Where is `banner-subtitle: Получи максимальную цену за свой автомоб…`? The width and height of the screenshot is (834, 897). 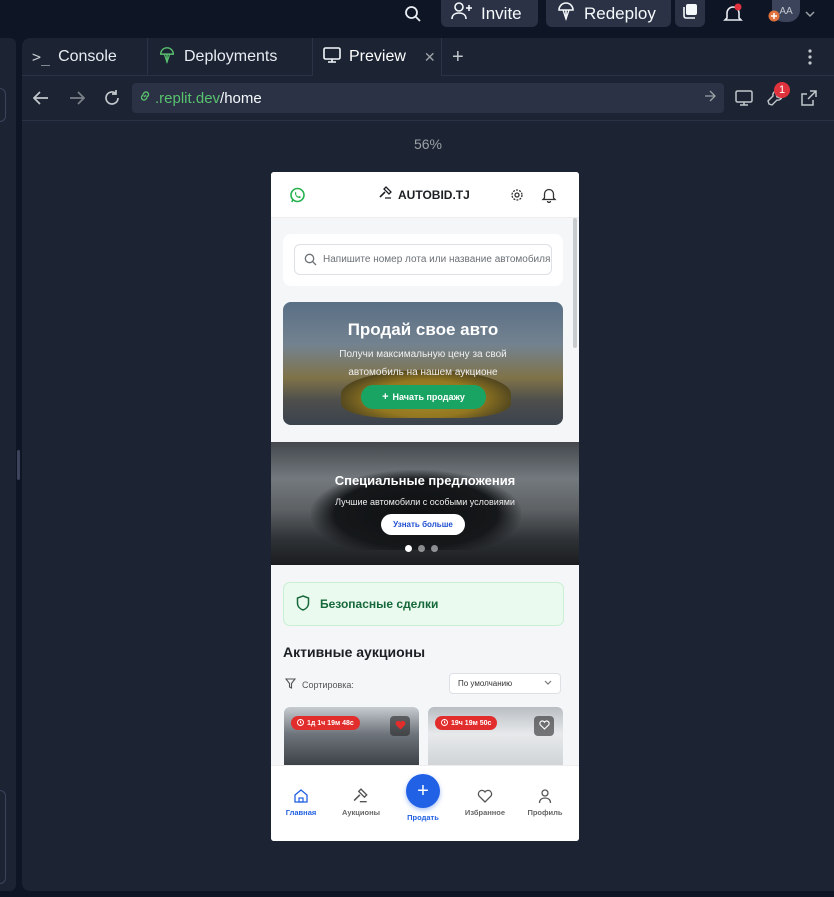
banner-subtitle: Получи максимальную цену за свой автомоб… is located at coordinates (423, 363).